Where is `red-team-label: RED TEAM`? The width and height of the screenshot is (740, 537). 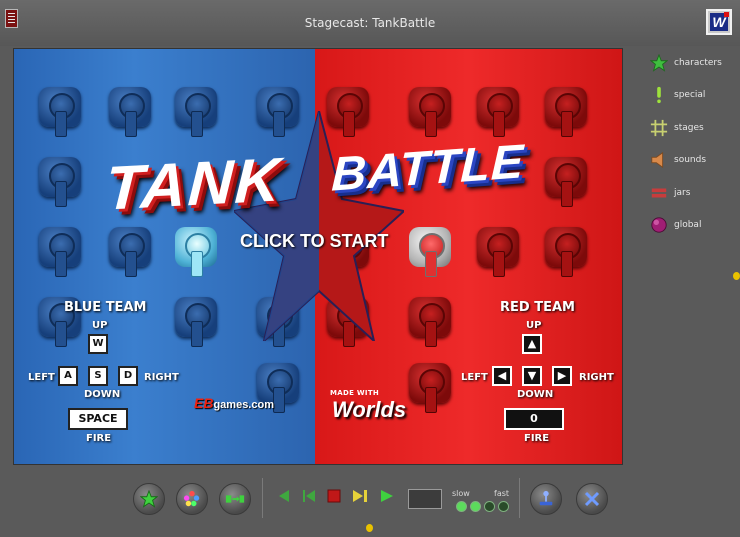 red-team-label: RED TEAM is located at coordinates (537, 307).